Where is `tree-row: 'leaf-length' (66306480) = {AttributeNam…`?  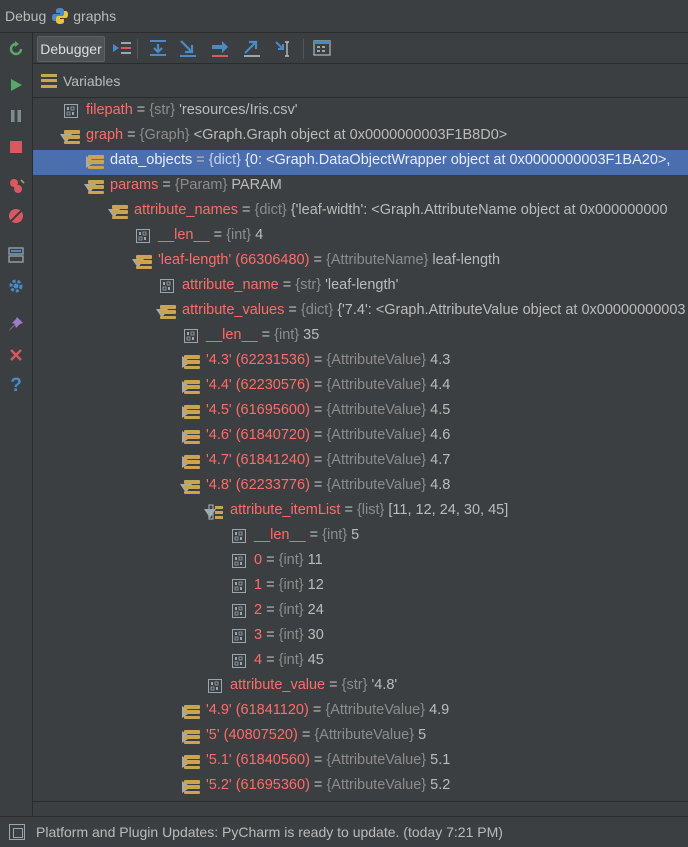
tree-row: 'leaf-length' (66306480) = {AttributeNam… is located at coordinates (360, 262).